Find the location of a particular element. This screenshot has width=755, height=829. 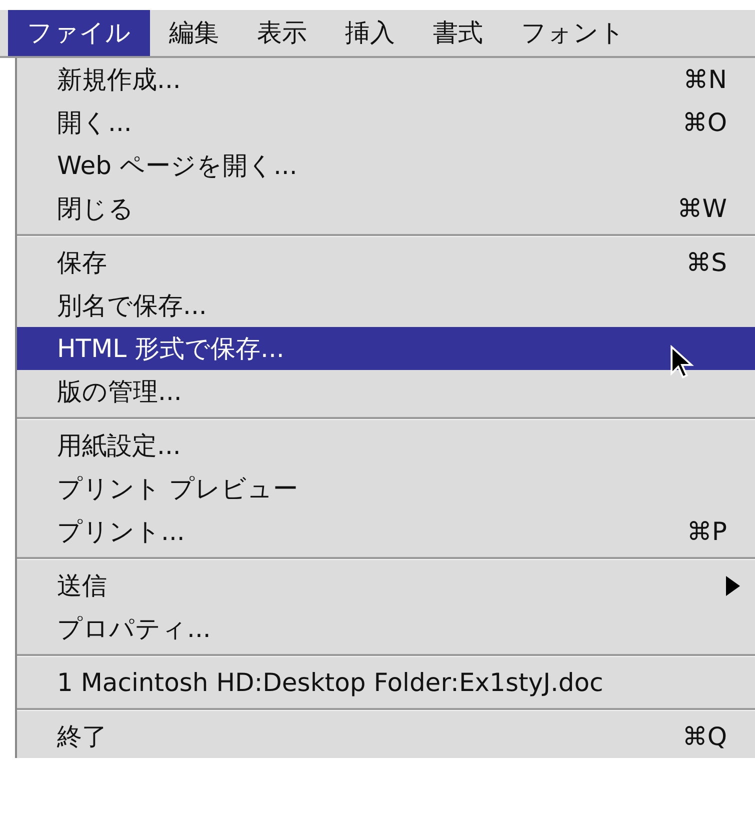

menu-item-label: 閉じる is located at coordinates (95, 208).